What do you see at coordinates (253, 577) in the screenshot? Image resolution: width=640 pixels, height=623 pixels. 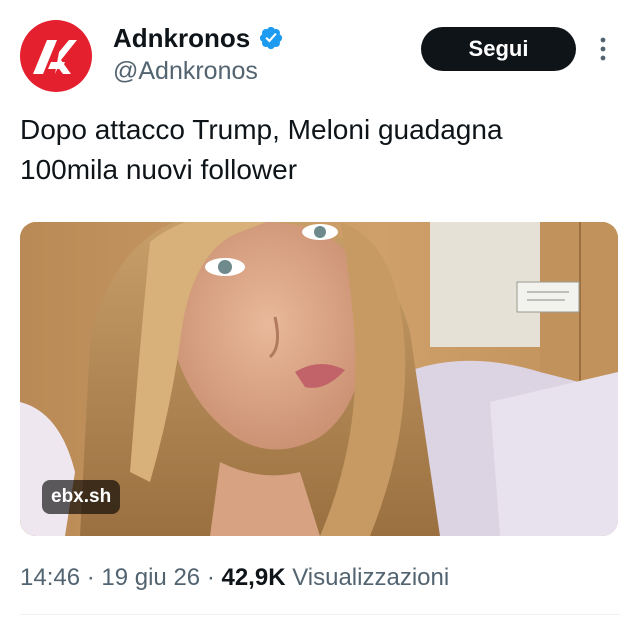 I see `views-count: 42,9K` at bounding box center [253, 577].